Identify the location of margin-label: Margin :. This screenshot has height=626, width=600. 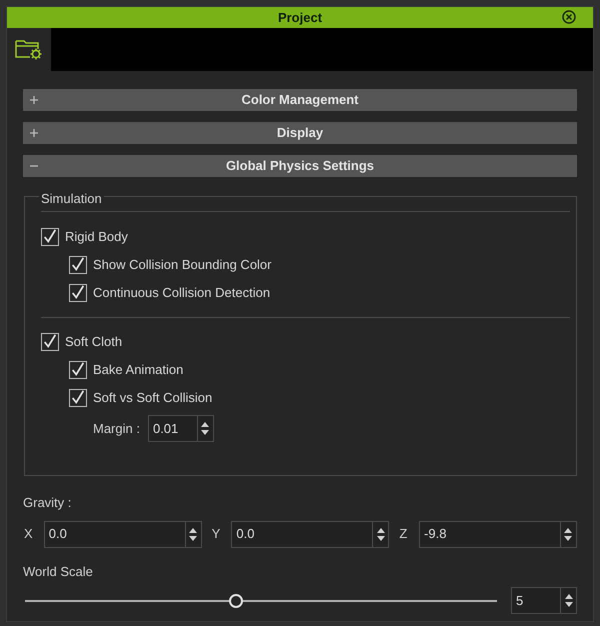
(116, 429).